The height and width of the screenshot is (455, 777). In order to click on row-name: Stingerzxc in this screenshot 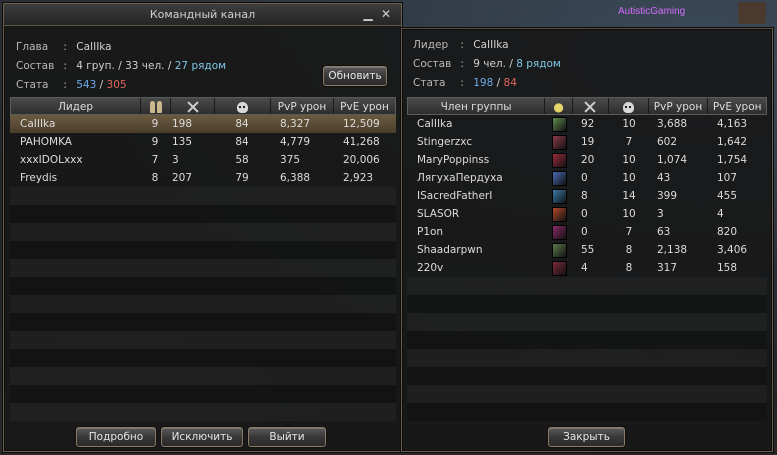, I will do `click(445, 142)`.